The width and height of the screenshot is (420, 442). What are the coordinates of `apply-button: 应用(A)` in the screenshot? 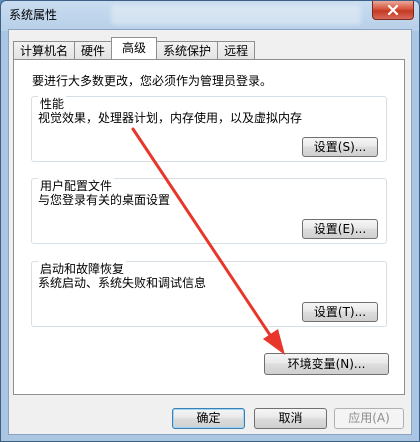 It's located at (369, 418).